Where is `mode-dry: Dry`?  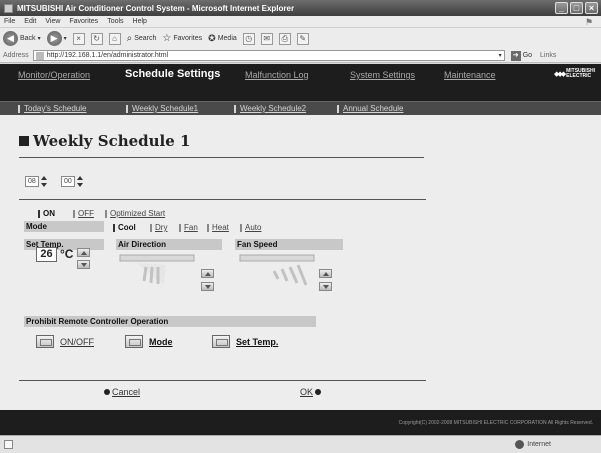 mode-dry: Dry is located at coordinates (158, 227).